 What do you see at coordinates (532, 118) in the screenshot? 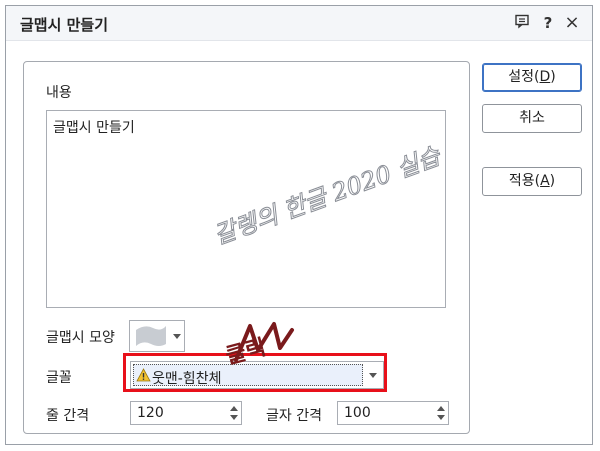
I see `cancel-button: 취소` at bounding box center [532, 118].